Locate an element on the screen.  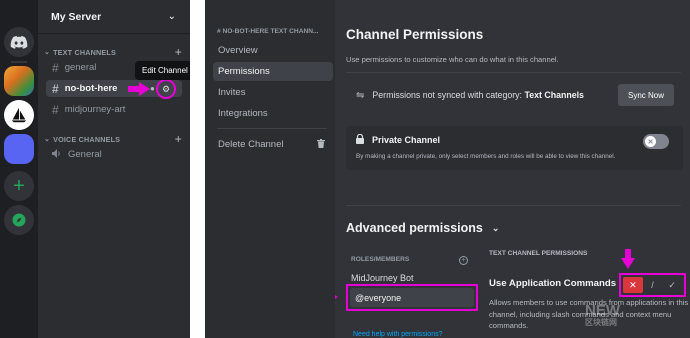
rail-divider is located at coordinates (19, 62).